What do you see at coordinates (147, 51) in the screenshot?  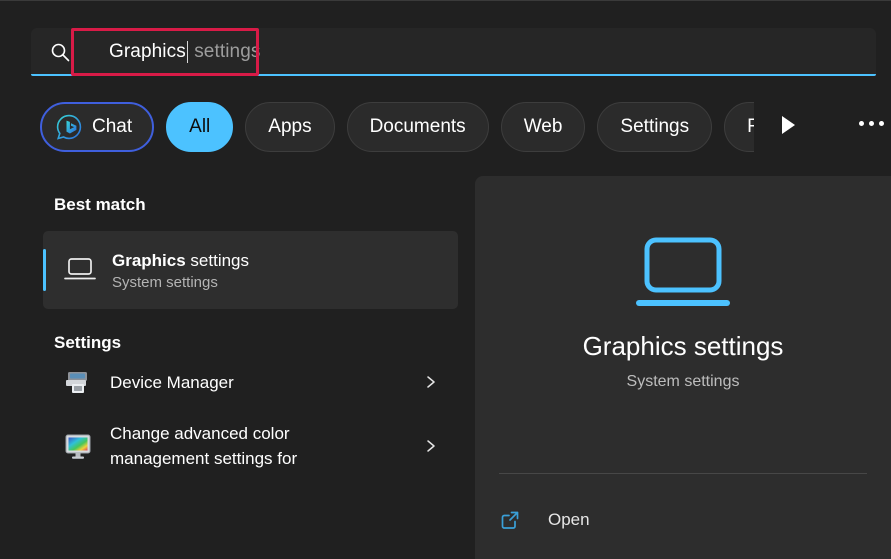 I see `search-typed-text: Graphics` at bounding box center [147, 51].